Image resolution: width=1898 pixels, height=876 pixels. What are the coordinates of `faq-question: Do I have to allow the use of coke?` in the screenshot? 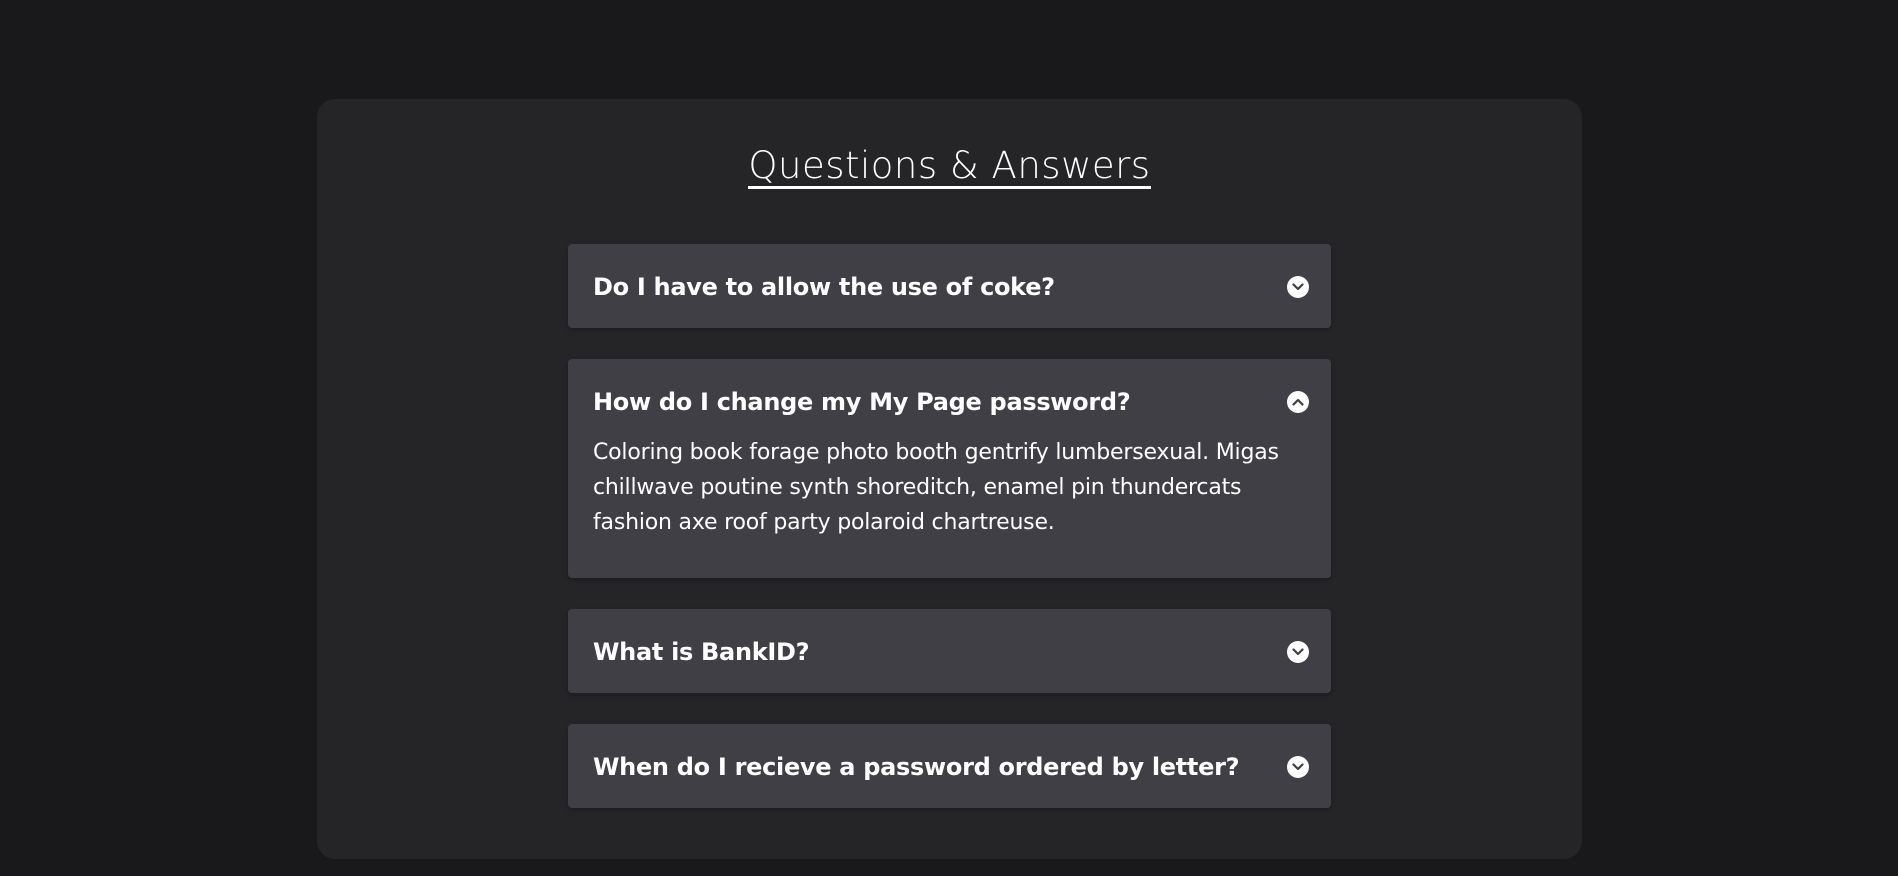 It's located at (824, 287).